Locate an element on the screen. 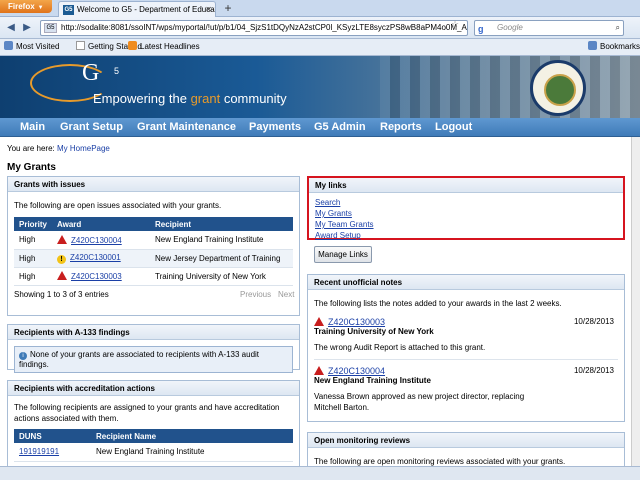 This screenshot has height=480, width=640. duns-link: 191919191 is located at coordinates (39, 451).